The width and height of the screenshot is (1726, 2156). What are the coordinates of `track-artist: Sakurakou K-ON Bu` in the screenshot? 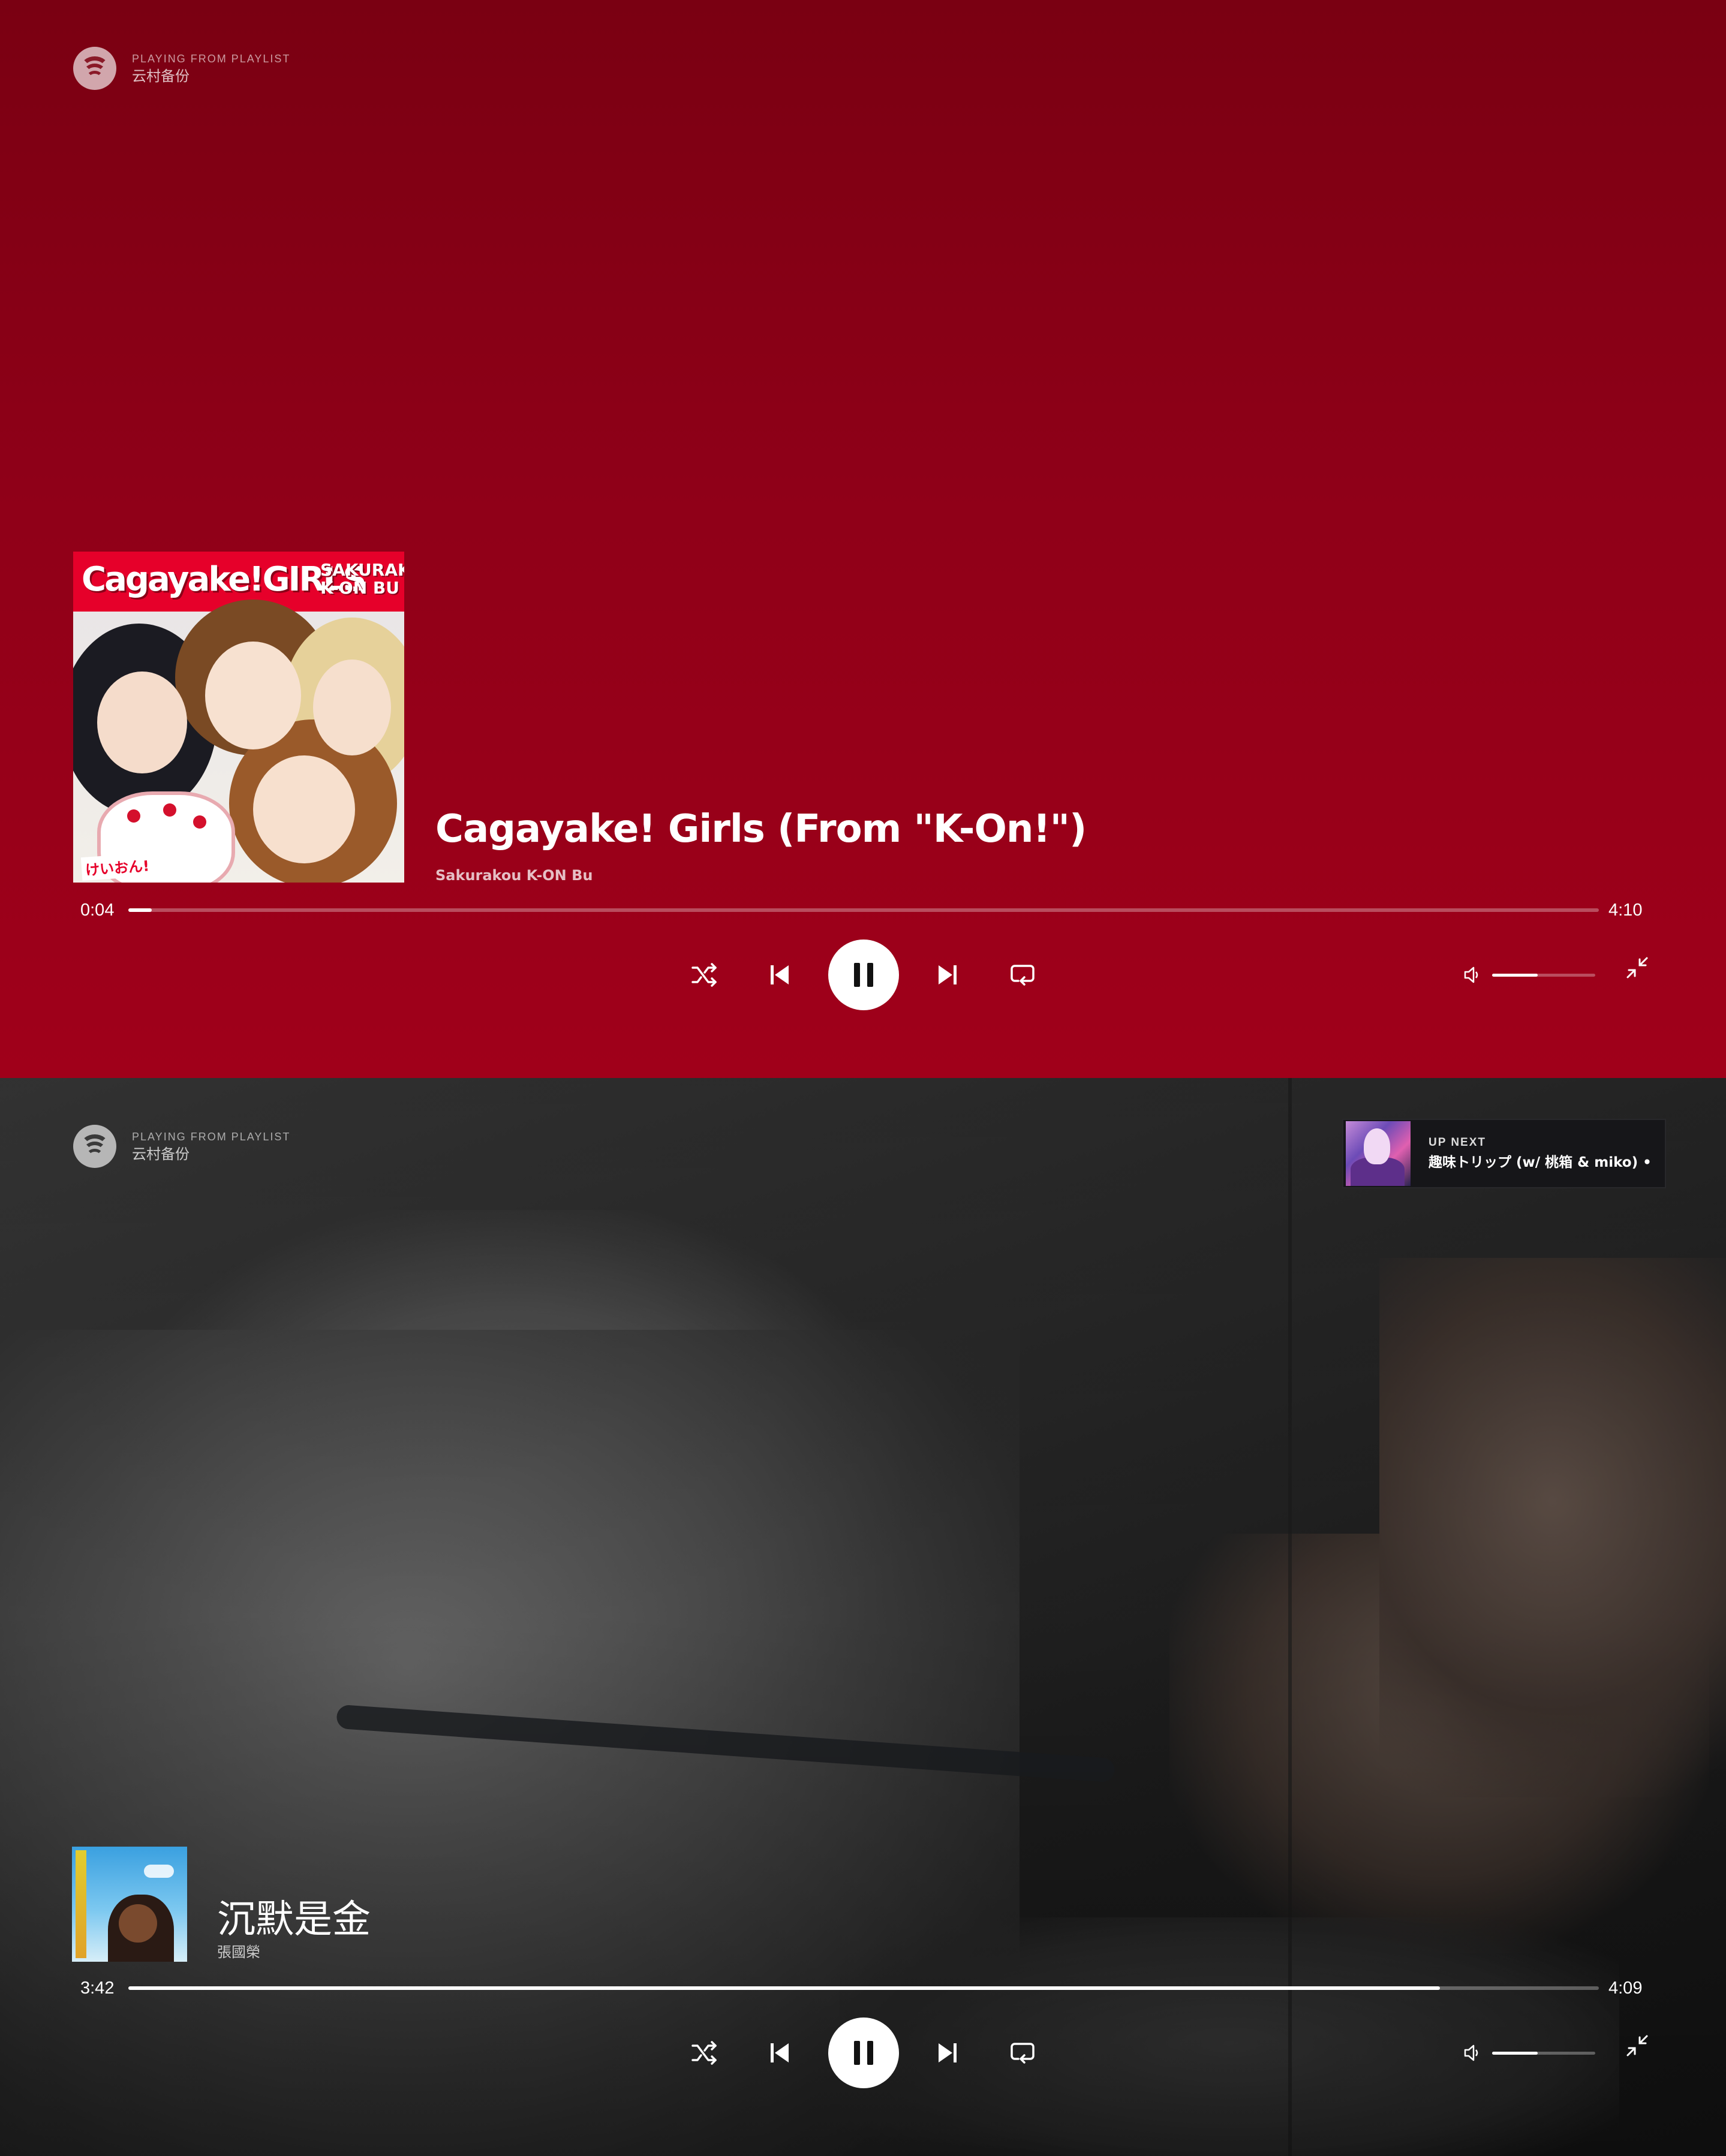 It's located at (514, 875).